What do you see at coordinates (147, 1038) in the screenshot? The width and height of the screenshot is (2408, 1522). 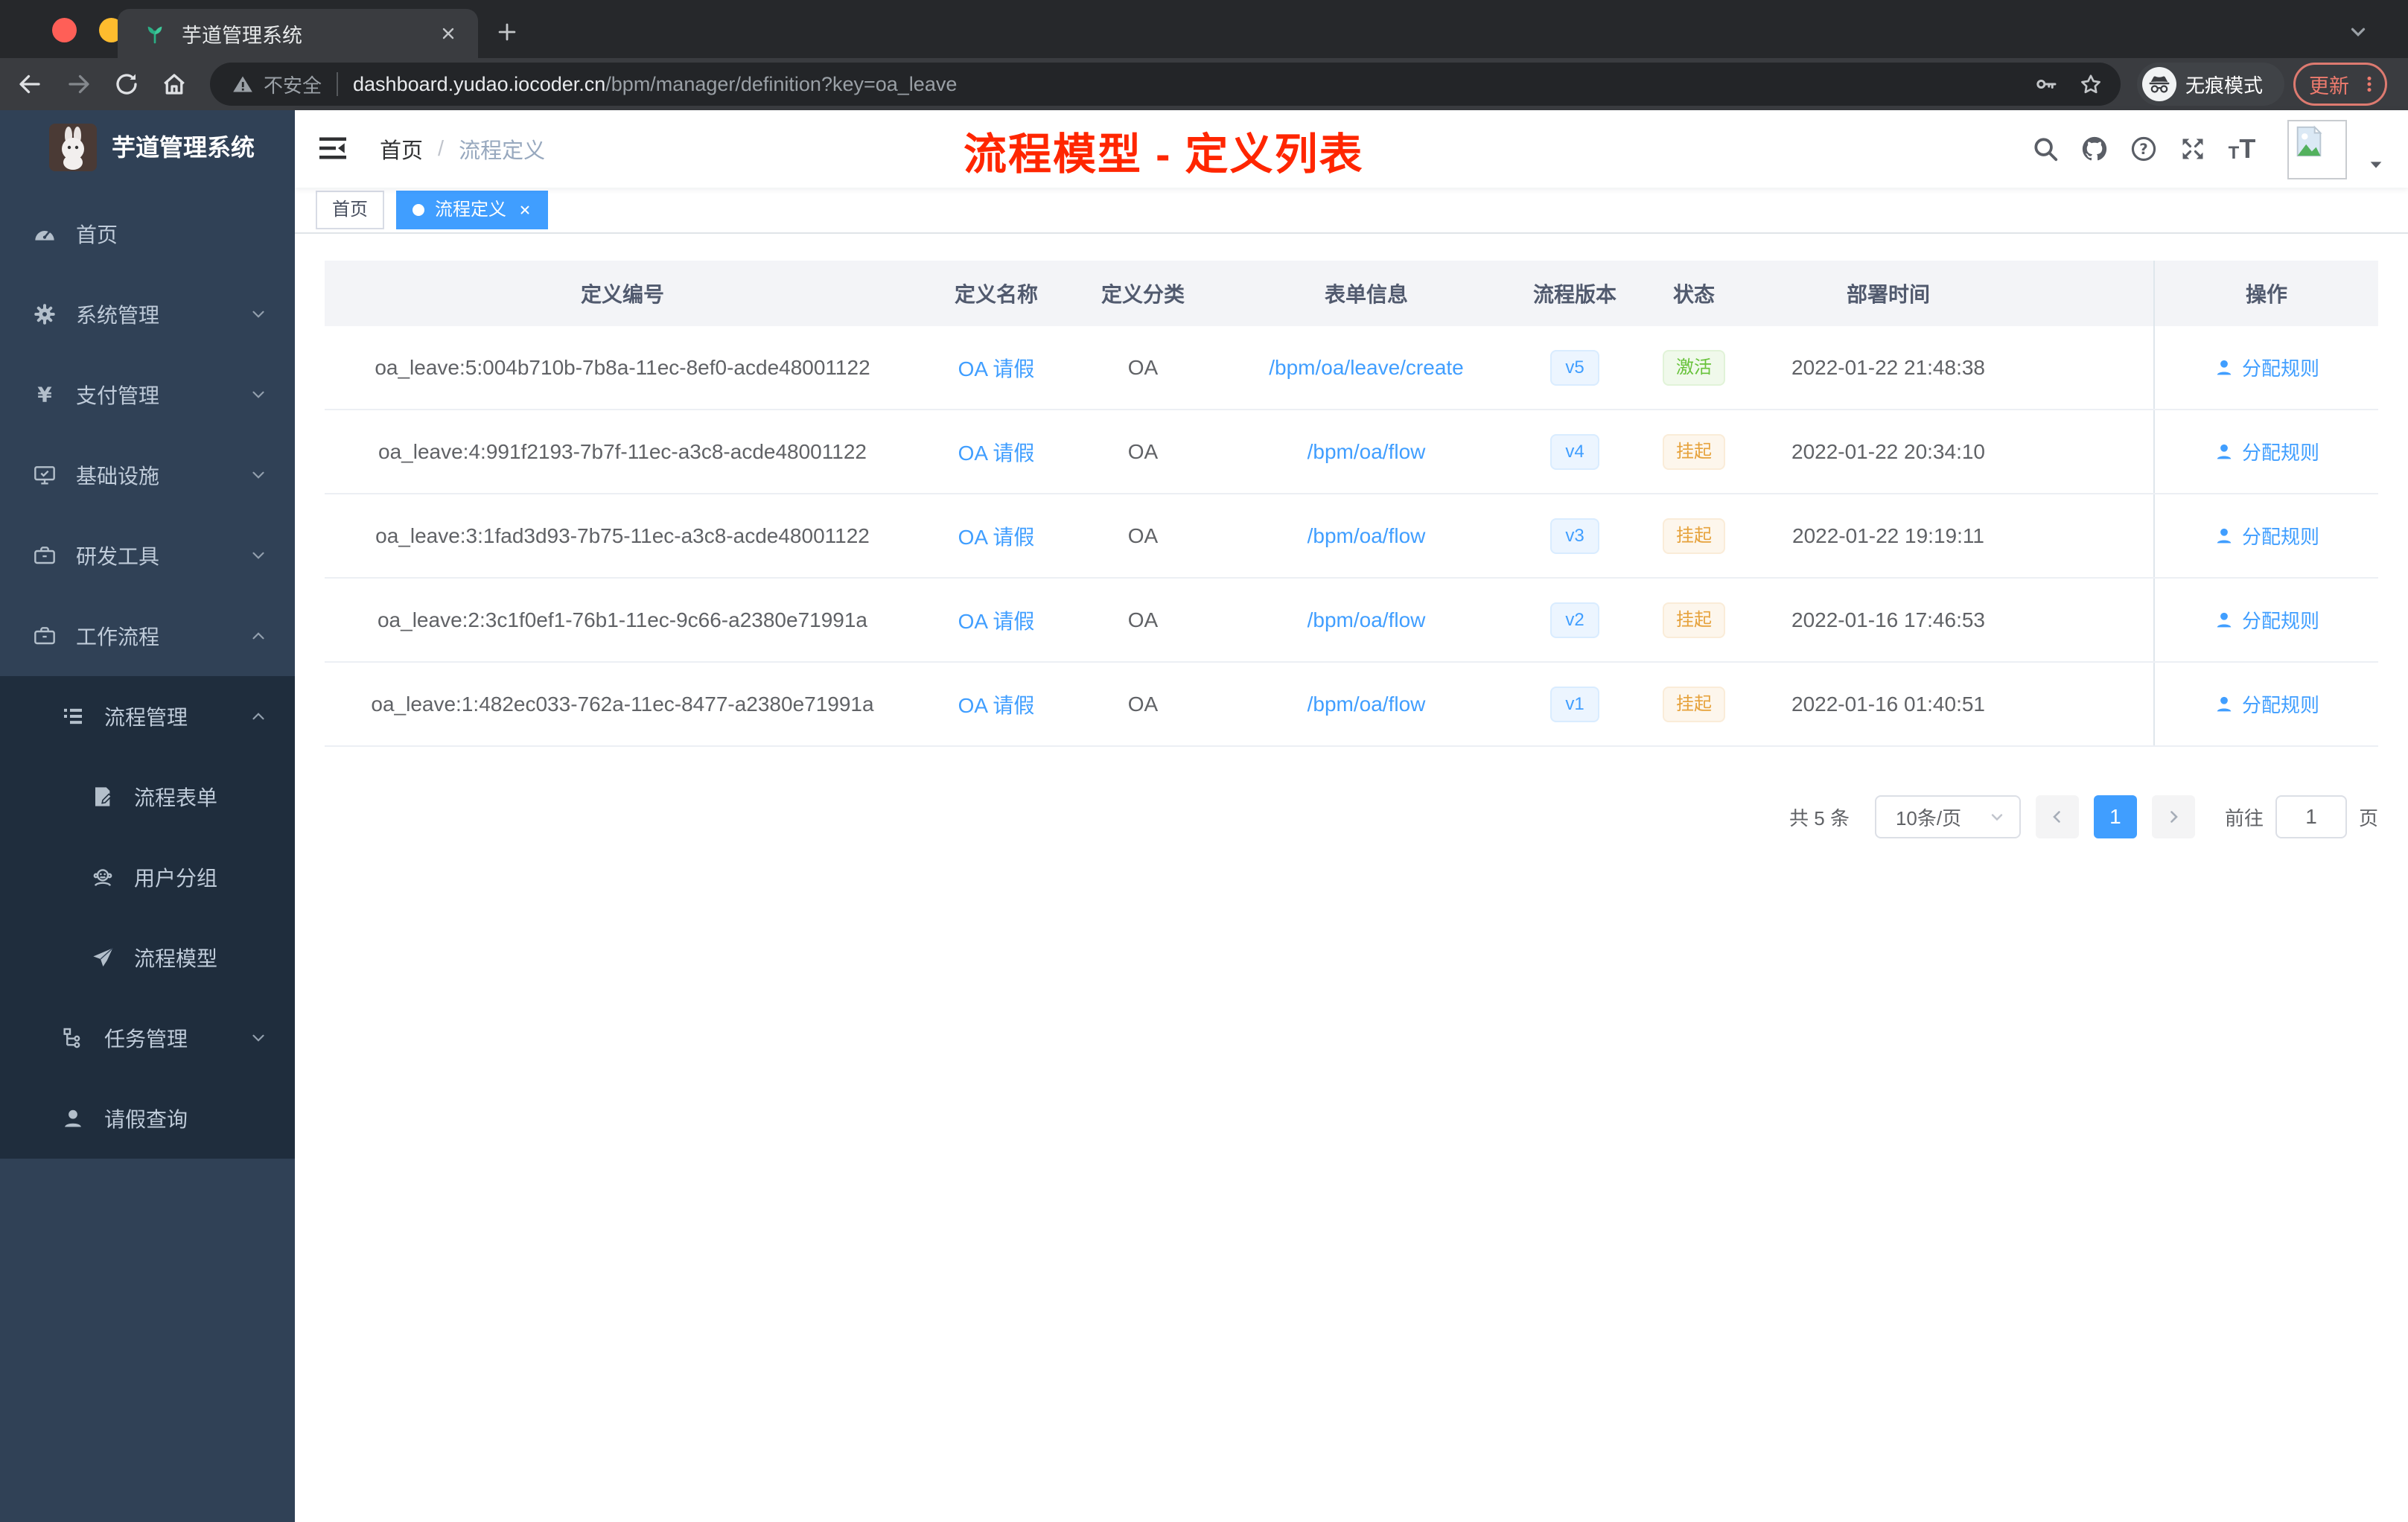 I see `sidebar-item-任务管理: 任务管理` at bounding box center [147, 1038].